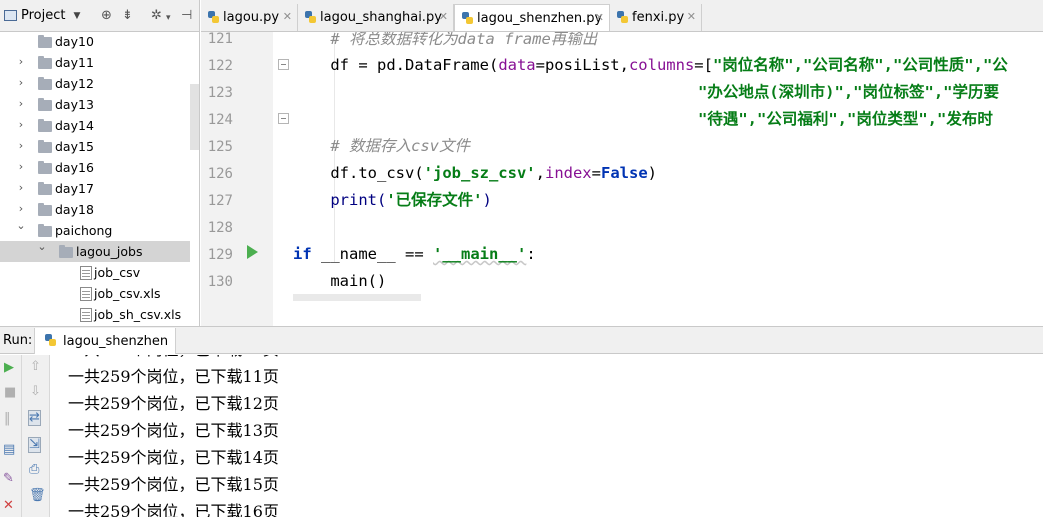 This screenshot has height=517, width=1043. I want to click on crosshair-icon: ⊕, so click(106, 16).